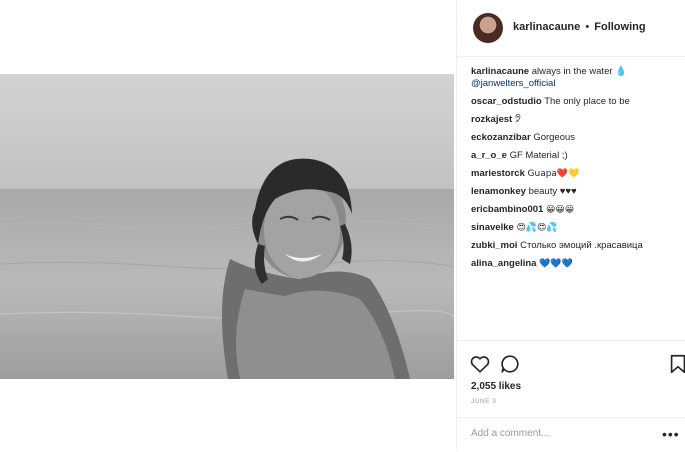  I want to click on list-item: sinavelke 😍💦😍💦, so click(576, 228).